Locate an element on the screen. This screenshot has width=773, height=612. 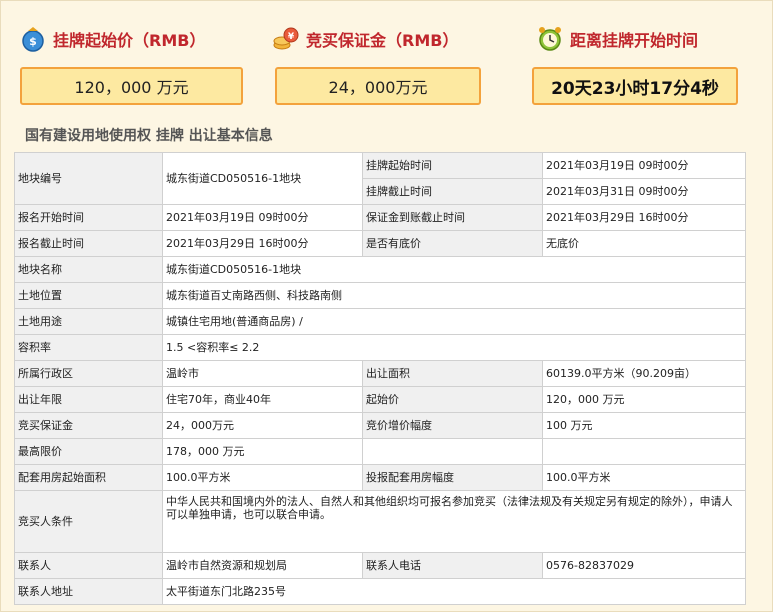
signup-start-value: 2021年03月19日 09时00分 is located at coordinates (262, 217).